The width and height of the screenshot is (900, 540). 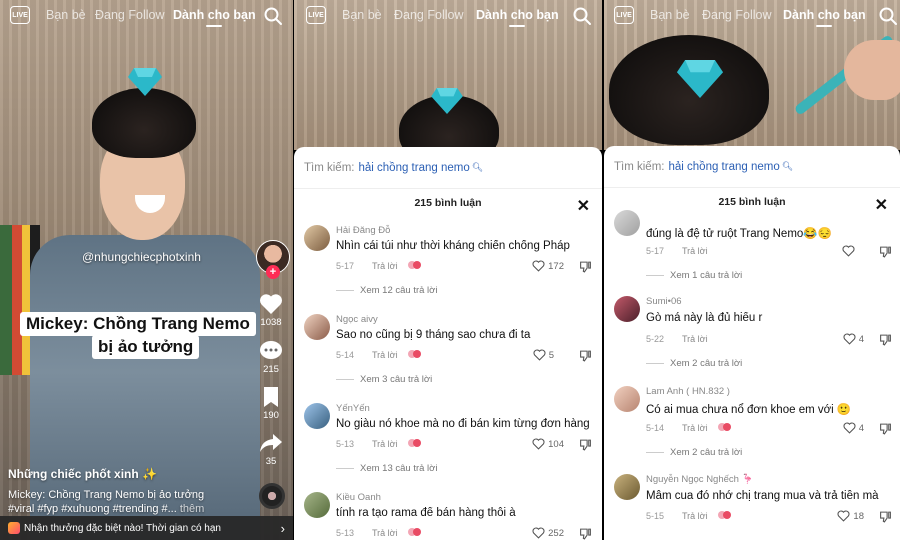 I want to click on video-author: Những chiếc phốt xinh ✨, so click(x=82, y=474).